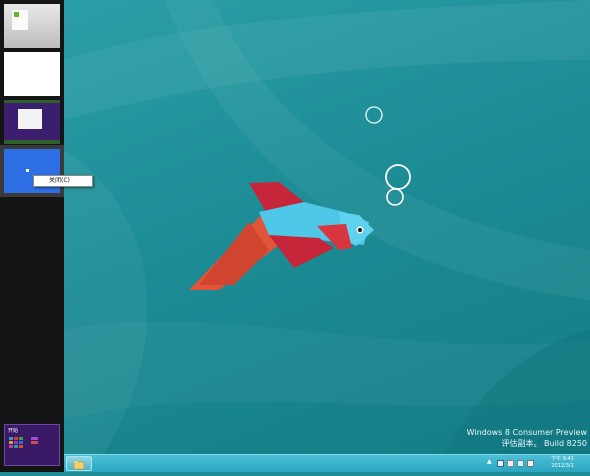 The image size is (590, 476). Describe the element at coordinates (562, 466) in the screenshot. I see `clock-date: 2012/3/1` at that location.